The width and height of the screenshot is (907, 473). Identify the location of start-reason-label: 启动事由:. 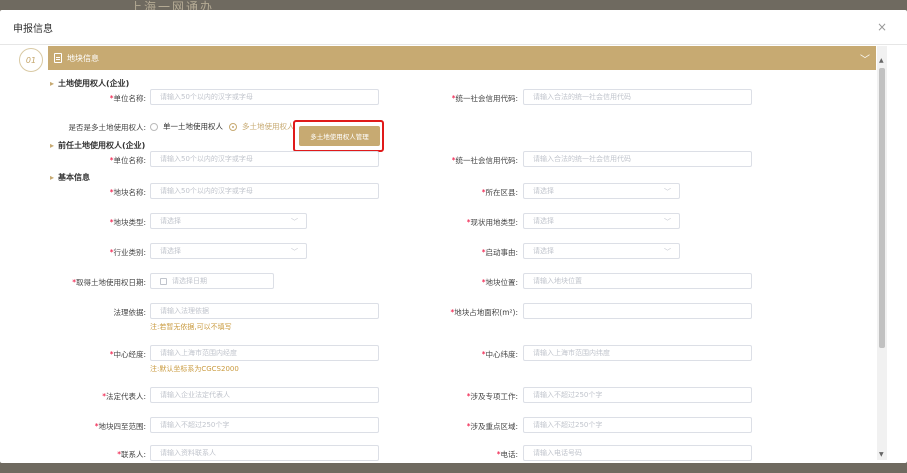
(474, 252).